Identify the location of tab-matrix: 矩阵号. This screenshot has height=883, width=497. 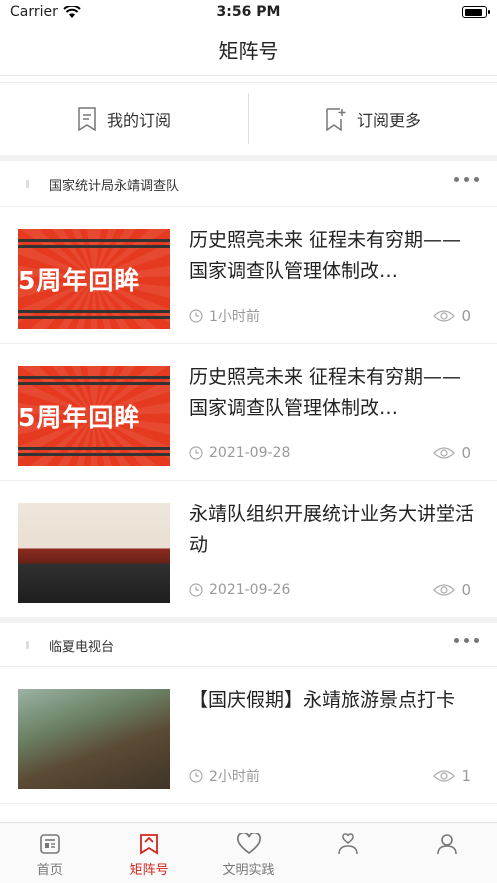
(148, 853).